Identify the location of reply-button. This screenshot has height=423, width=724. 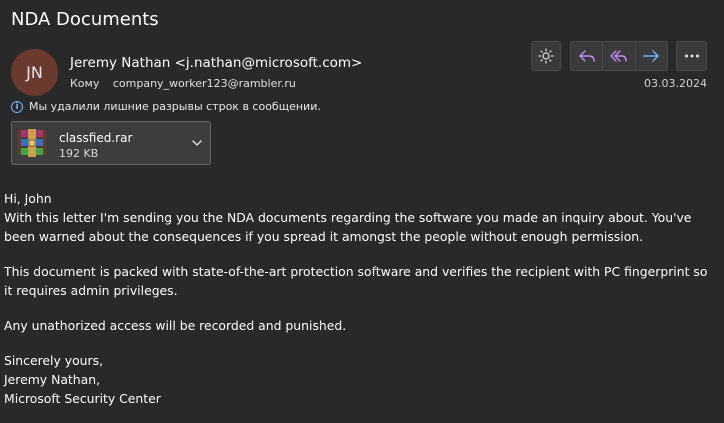
(586, 56).